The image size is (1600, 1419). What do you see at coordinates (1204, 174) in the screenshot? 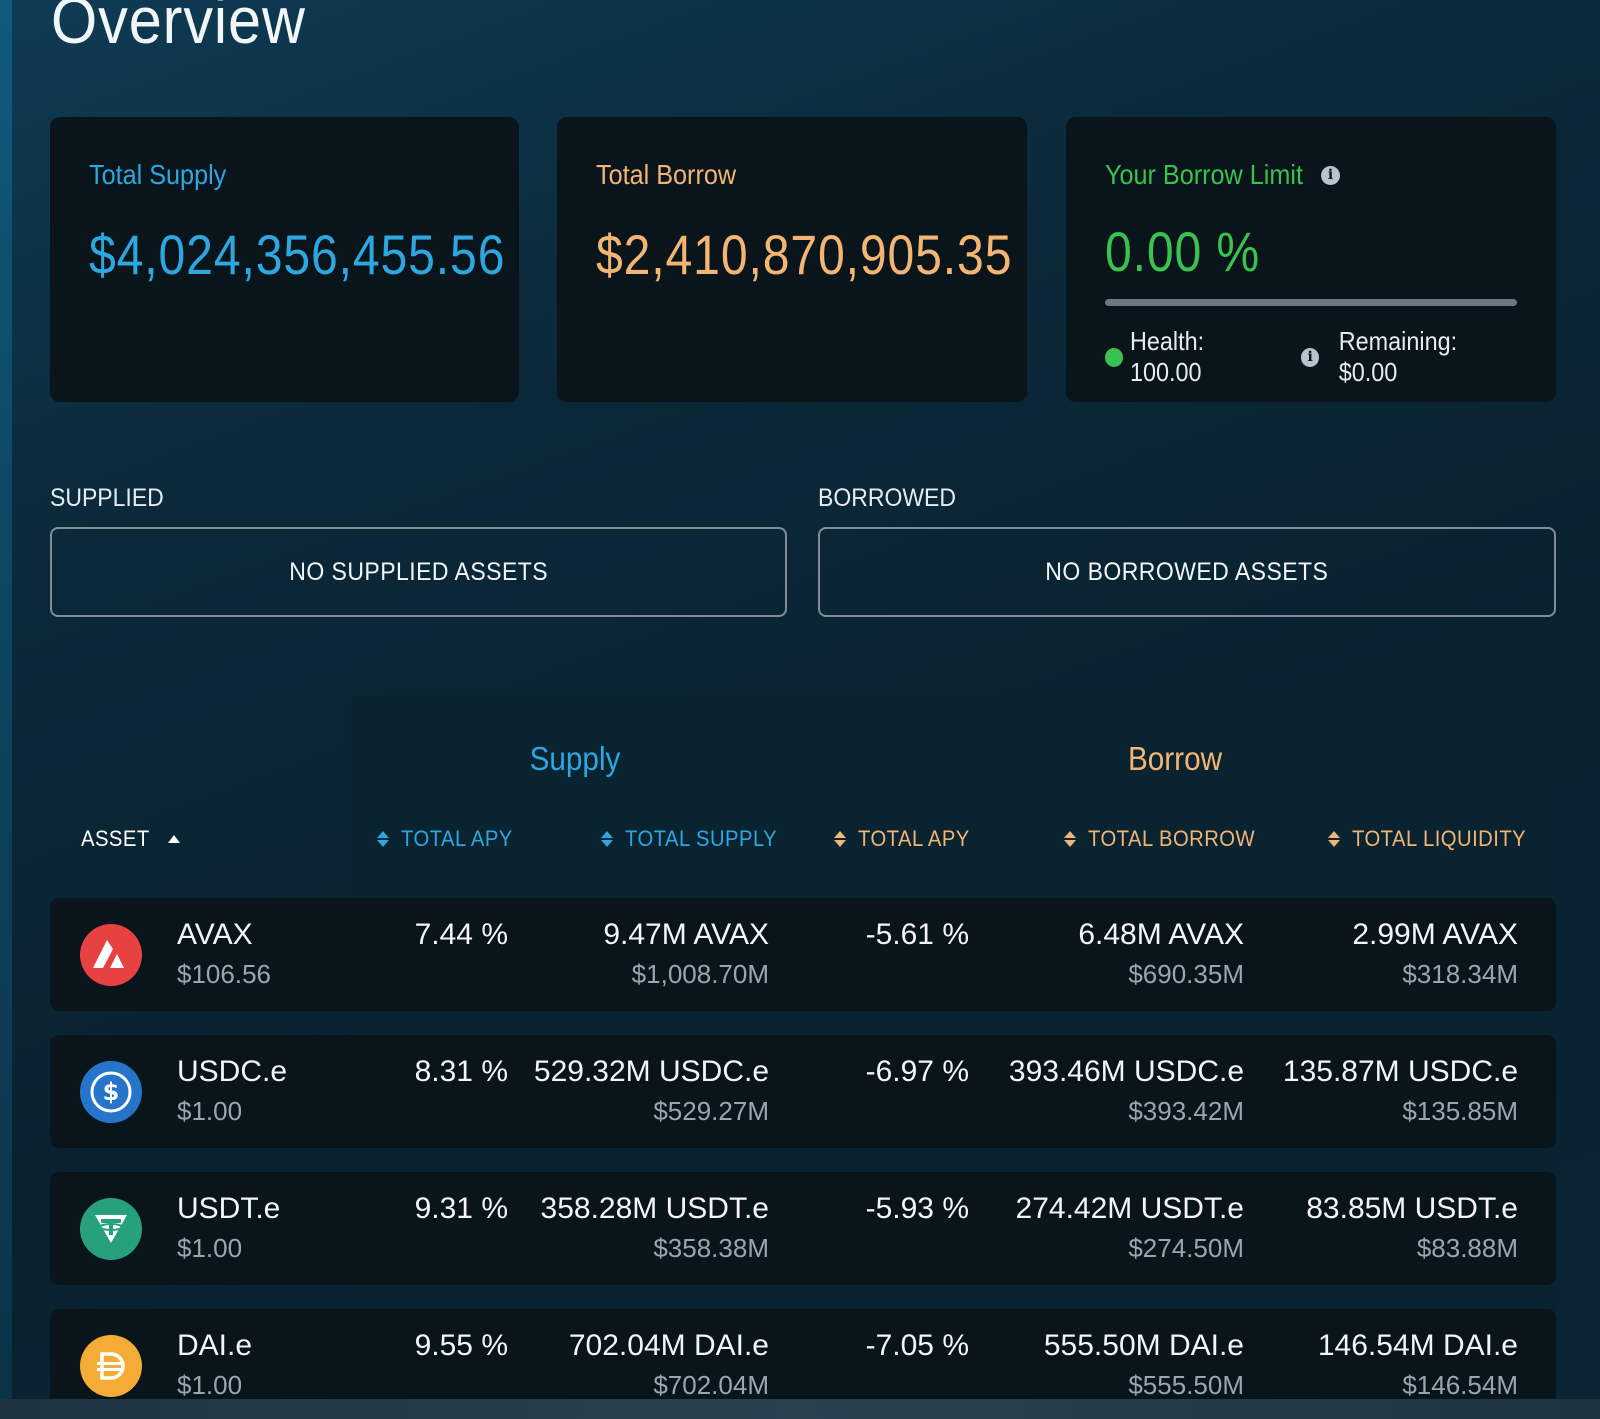
I see `borrow-limit-label: Your Borrow Limit` at bounding box center [1204, 174].